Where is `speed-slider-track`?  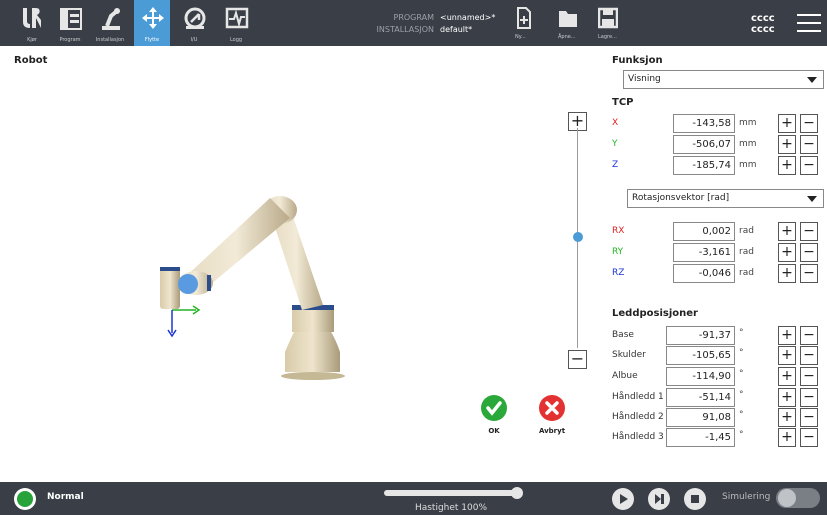
speed-slider-track is located at coordinates (451, 493).